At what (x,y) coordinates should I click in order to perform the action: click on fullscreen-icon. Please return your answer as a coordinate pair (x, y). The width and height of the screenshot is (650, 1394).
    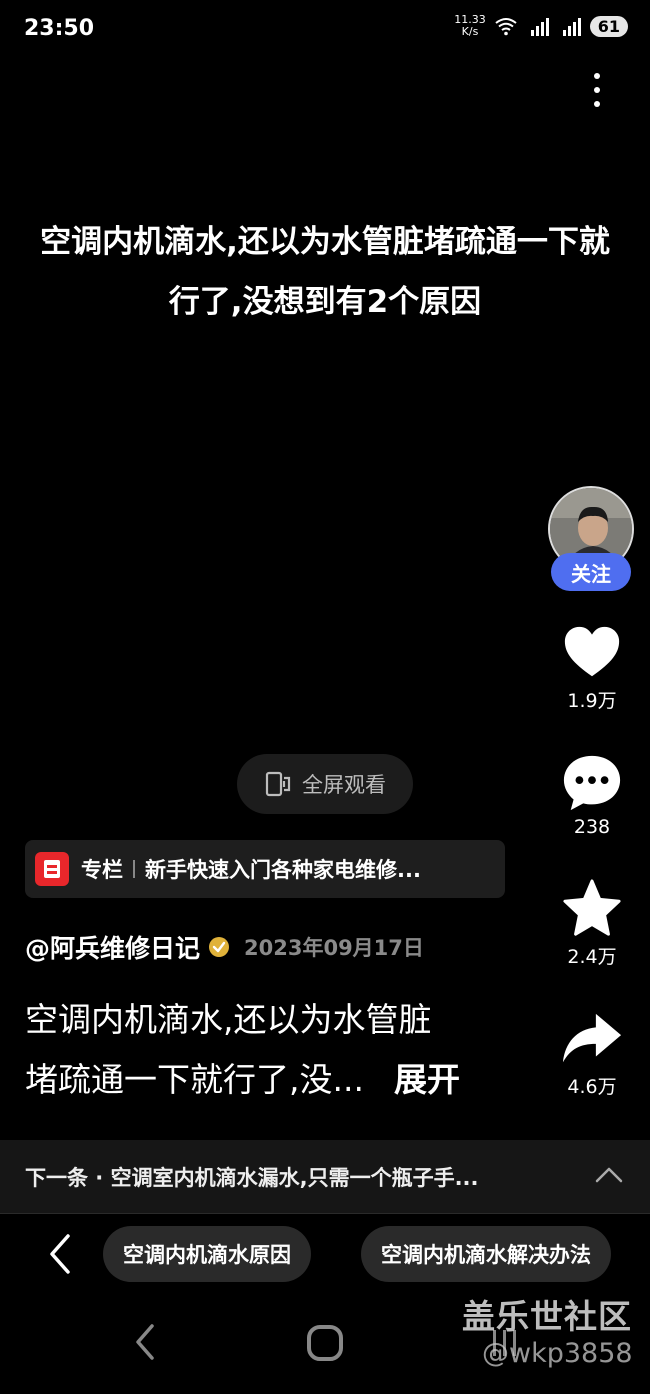
    Looking at the image, I should click on (278, 784).